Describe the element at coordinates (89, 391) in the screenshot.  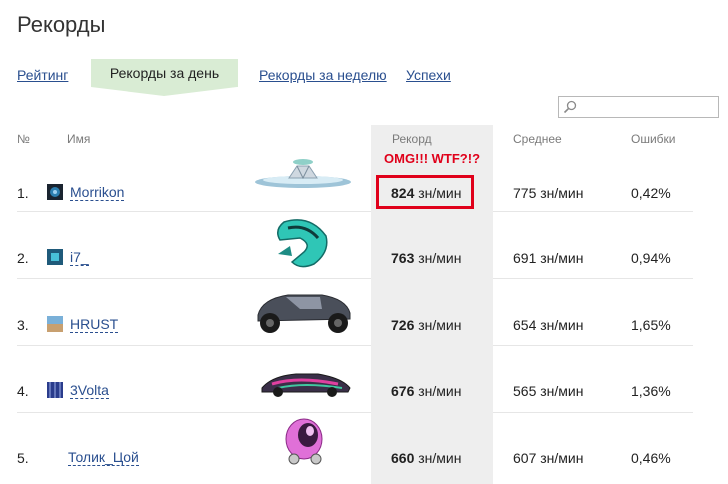
I see `user-link: 3Volta` at that location.